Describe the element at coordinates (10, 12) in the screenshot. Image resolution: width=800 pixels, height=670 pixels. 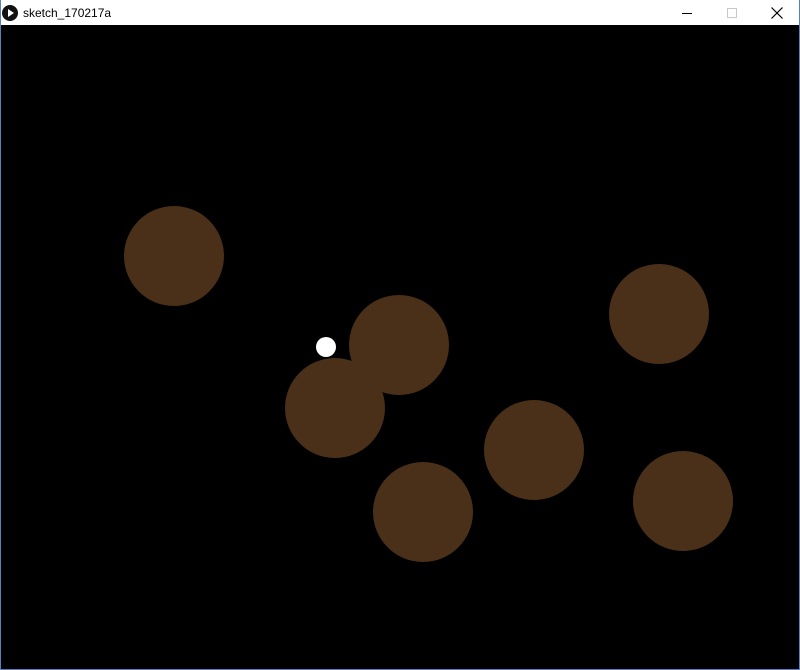
I see `processing-play-icon` at that location.